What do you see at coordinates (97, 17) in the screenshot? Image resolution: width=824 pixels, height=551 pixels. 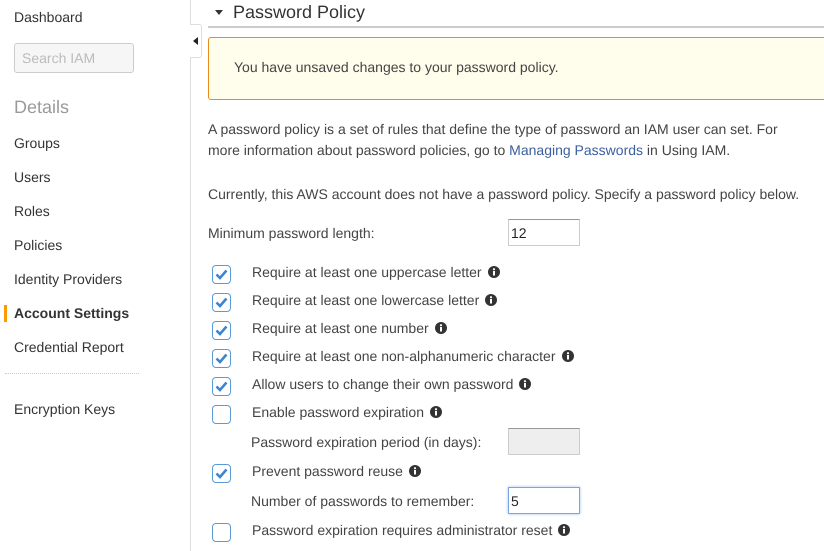 I see `sidebar-item: Dashboard` at bounding box center [97, 17].